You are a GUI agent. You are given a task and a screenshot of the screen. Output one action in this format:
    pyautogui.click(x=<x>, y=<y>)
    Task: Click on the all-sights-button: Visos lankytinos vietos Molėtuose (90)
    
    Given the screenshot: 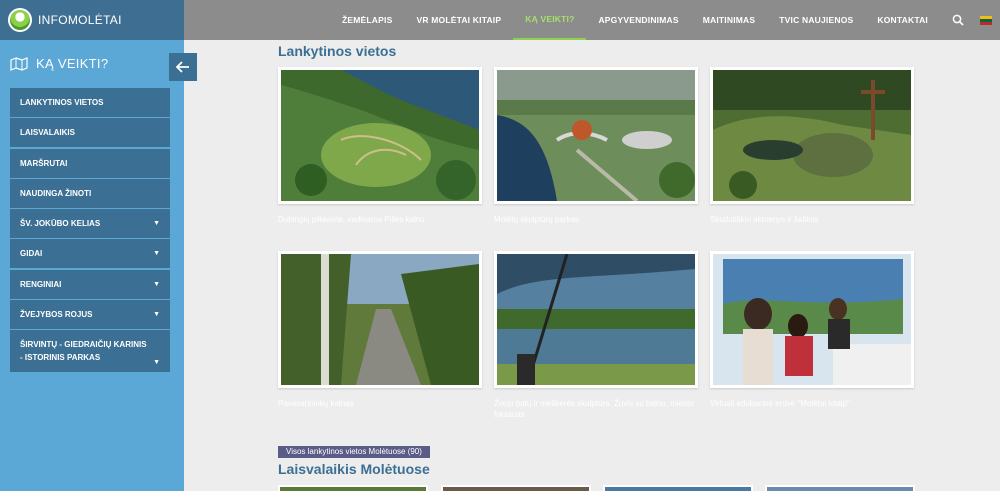 What is the action you would take?
    pyautogui.click(x=354, y=452)
    